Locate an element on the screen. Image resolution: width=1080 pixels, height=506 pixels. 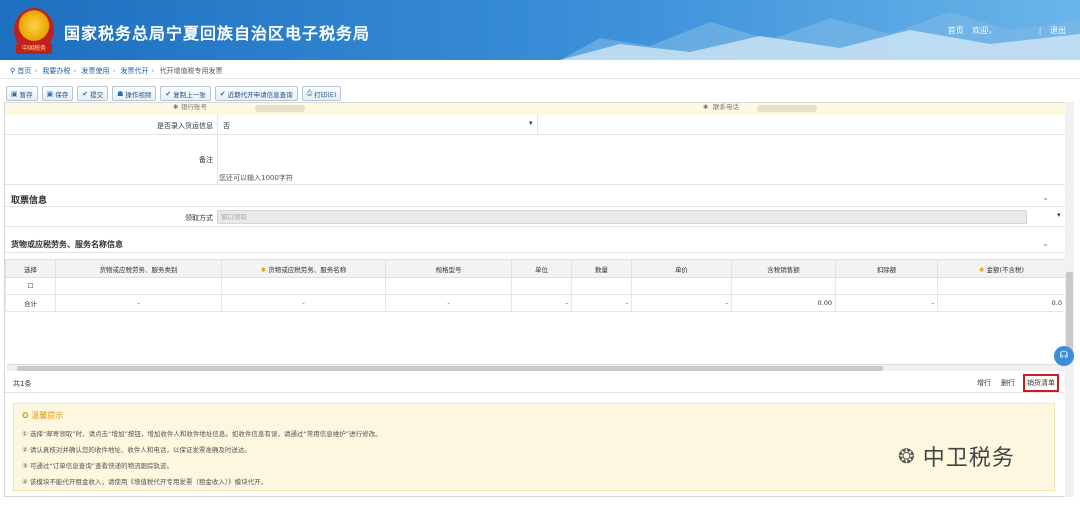
welcome-text: 欢迎， is located at coordinates (984, 30).